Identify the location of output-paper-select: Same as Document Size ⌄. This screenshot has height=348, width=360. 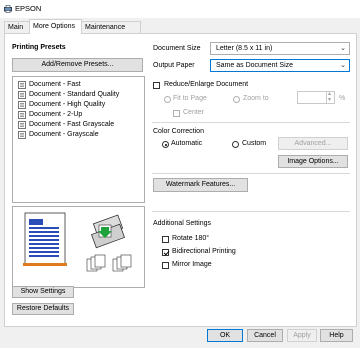
(280, 65).